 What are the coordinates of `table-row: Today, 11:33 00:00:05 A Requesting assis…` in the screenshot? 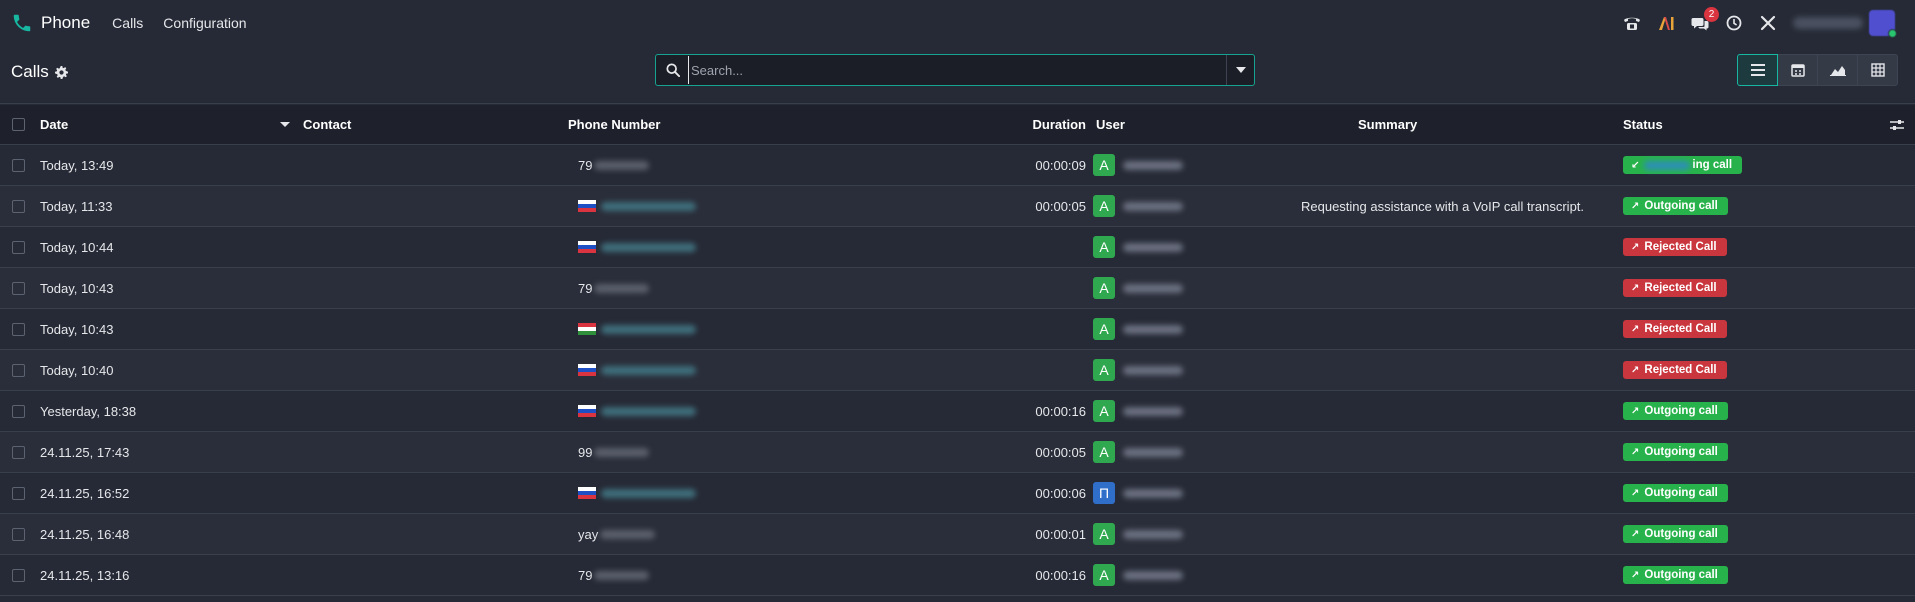 It's located at (957, 206).